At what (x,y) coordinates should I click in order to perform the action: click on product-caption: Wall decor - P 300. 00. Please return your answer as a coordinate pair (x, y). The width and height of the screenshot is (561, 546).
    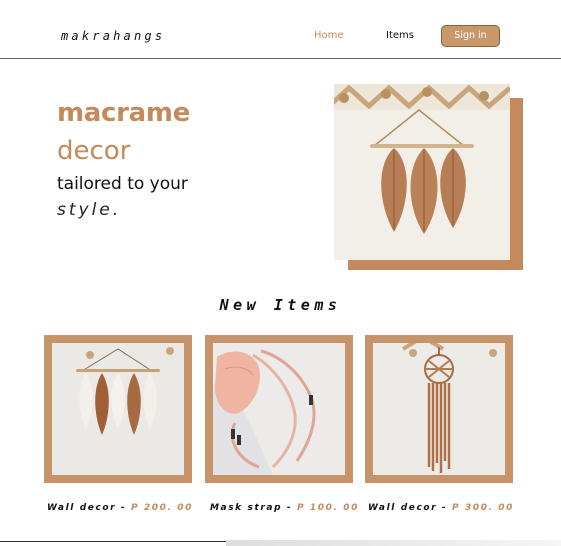
    Looking at the image, I should click on (441, 508).